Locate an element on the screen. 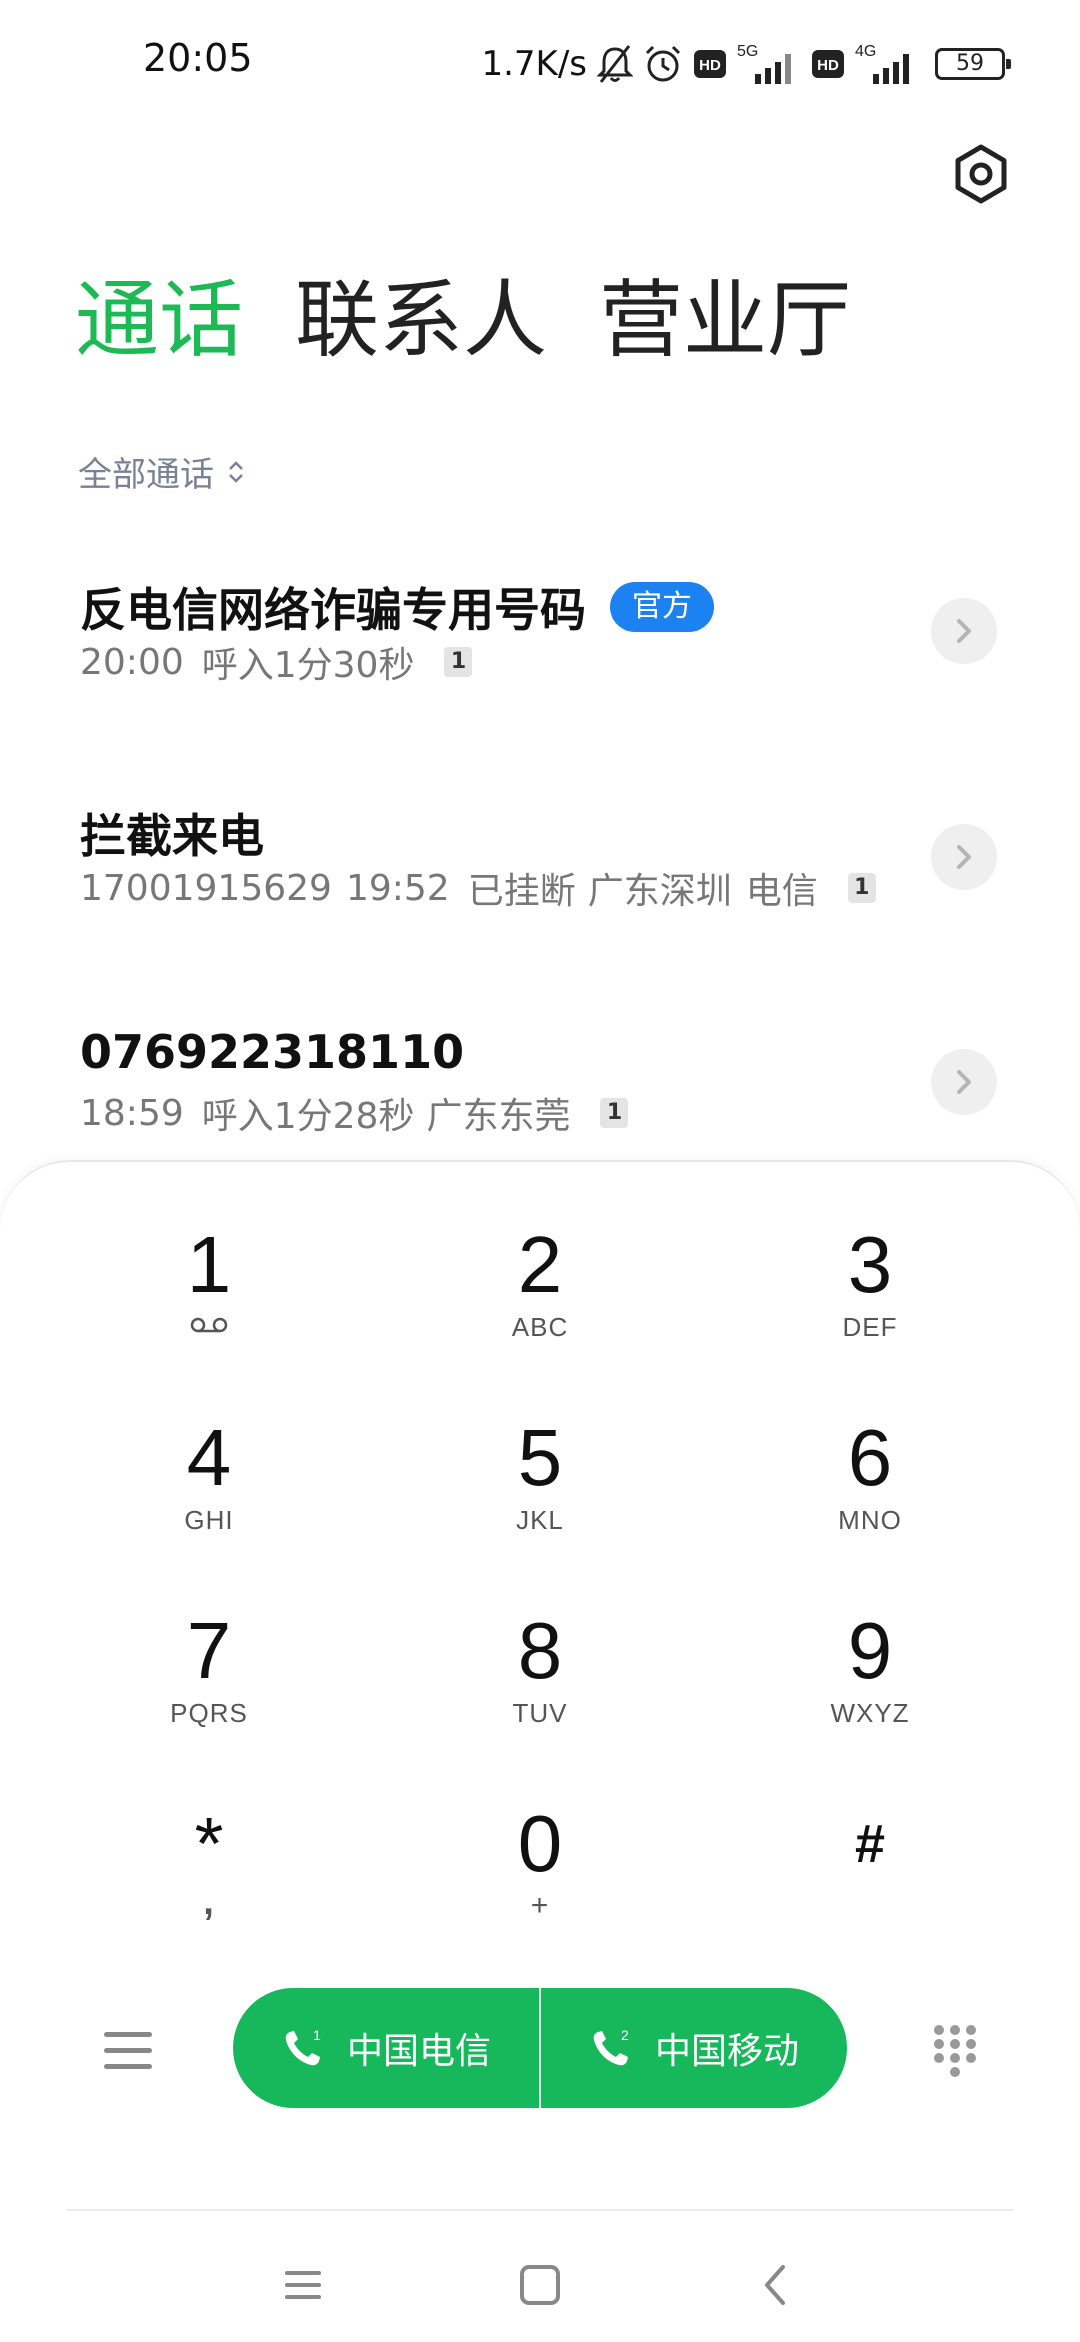 This screenshot has height=2342, width=1080. call-title: 拦截来电 is located at coordinates (172, 836).